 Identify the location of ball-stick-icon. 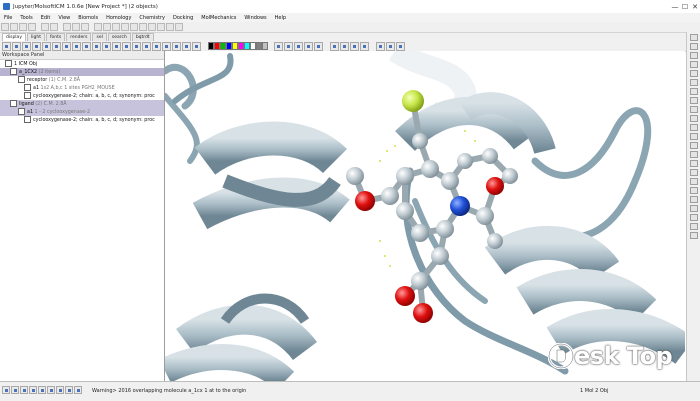
(26, 46).